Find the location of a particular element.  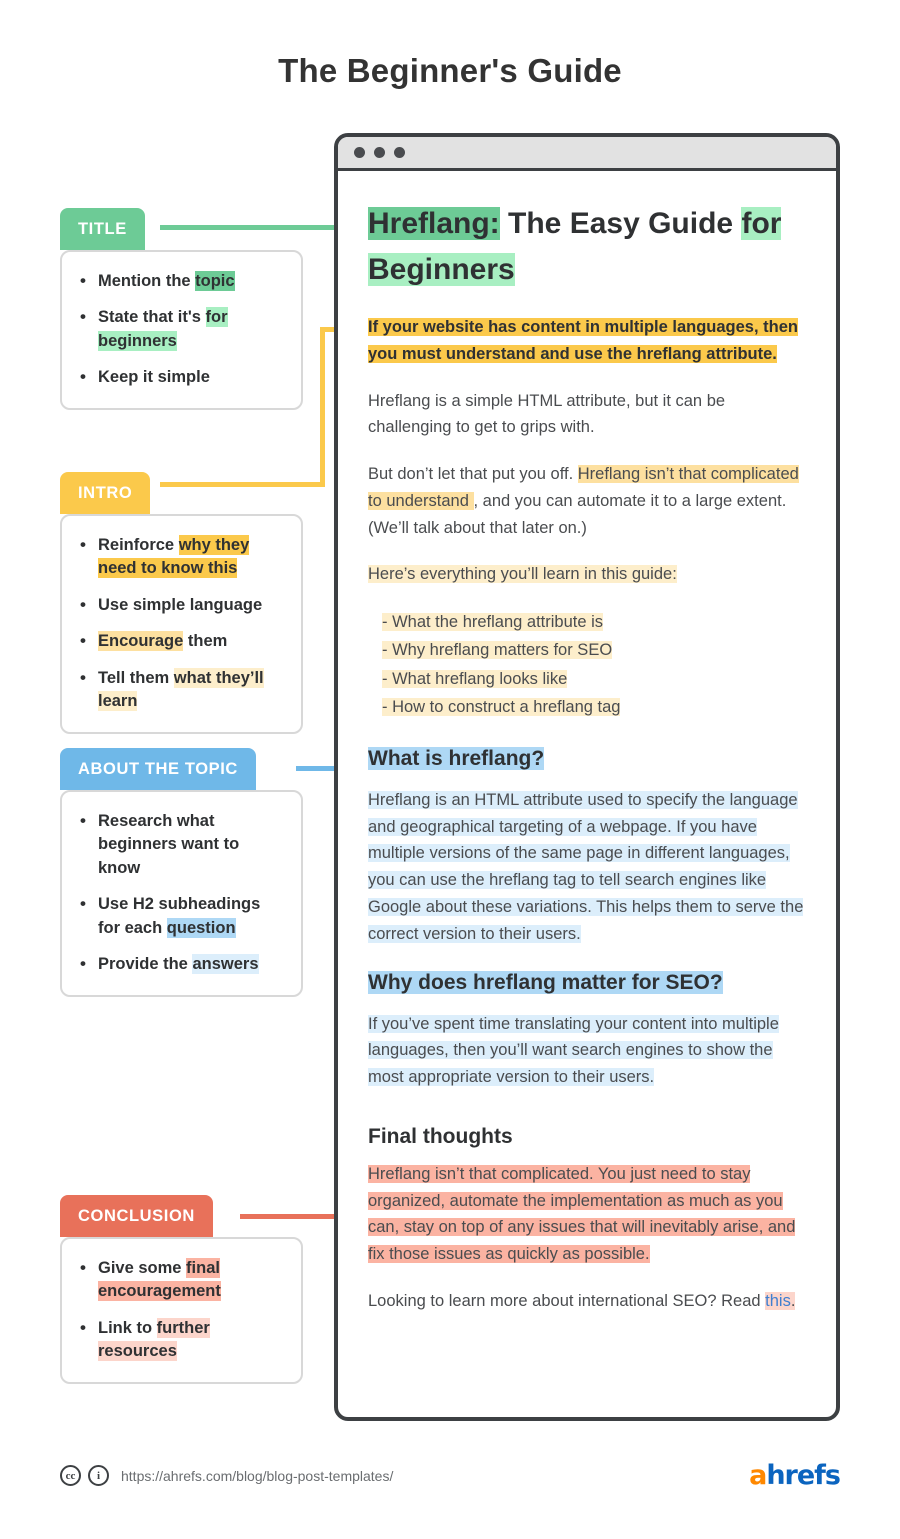

item-plain: Use simple language is located at coordinates (180, 604).